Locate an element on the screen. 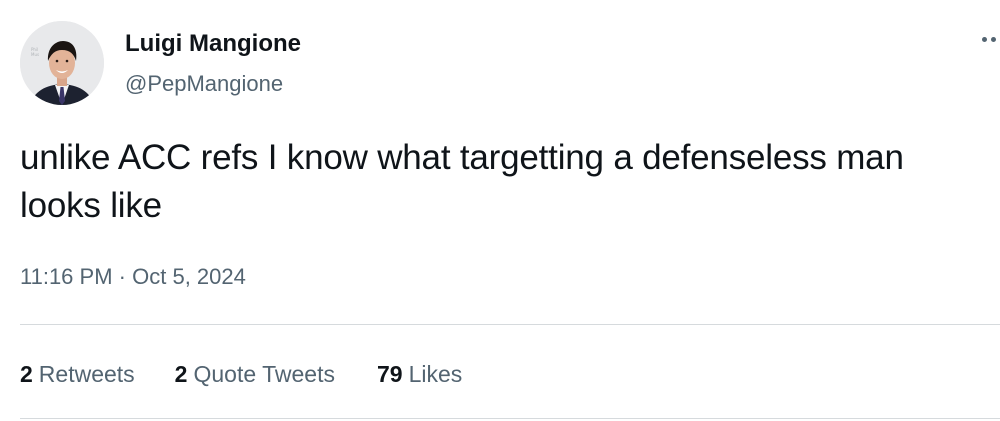  retweets-label: Retweets is located at coordinates (86, 374).